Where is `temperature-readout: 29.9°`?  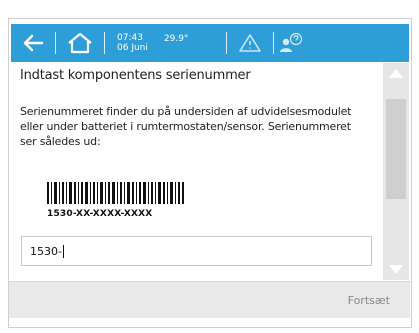 temperature-readout: 29.9° is located at coordinates (176, 39).